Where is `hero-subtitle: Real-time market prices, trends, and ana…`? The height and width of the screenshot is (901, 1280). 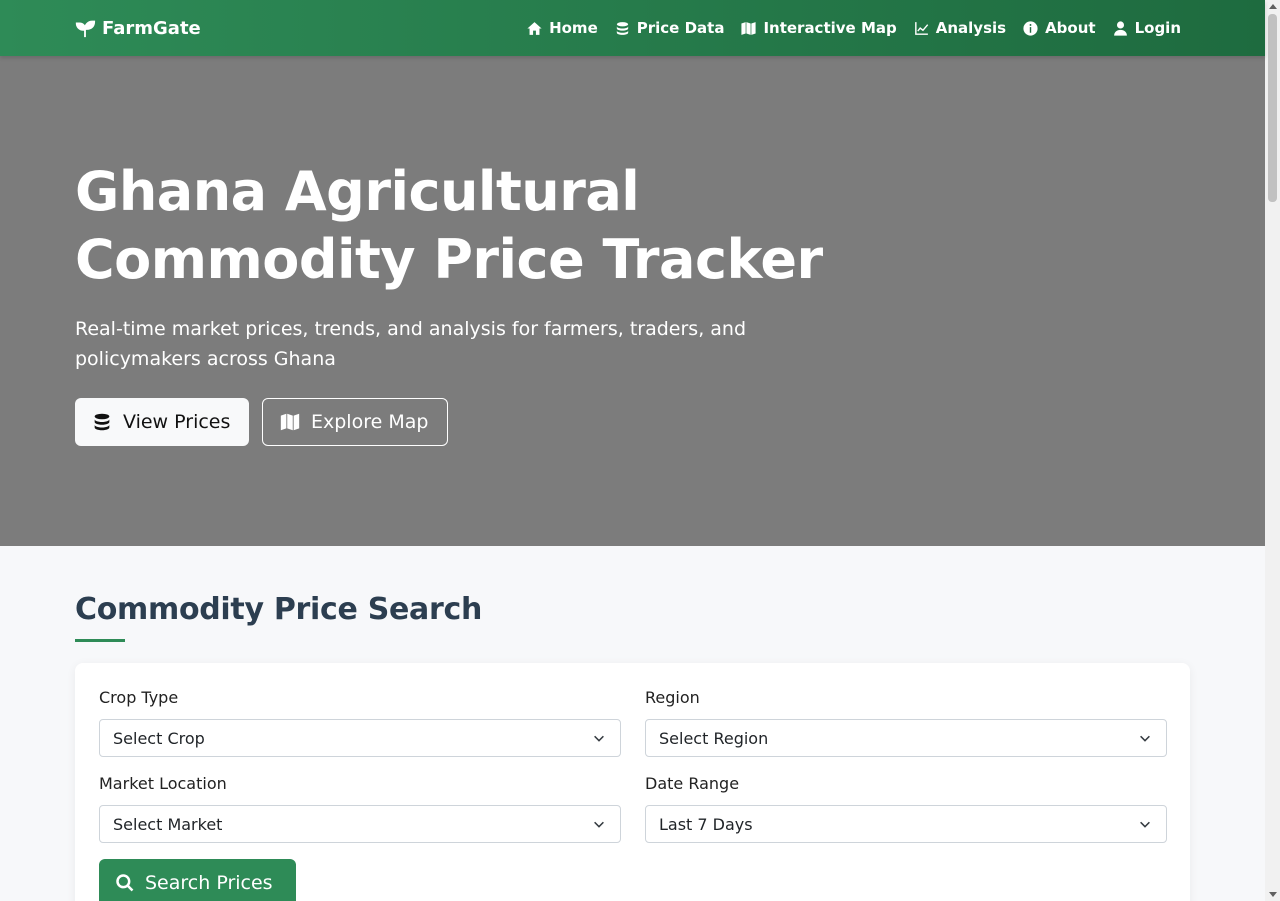 hero-subtitle: Real-time market prices, trends, and ana… is located at coordinates (411, 344).